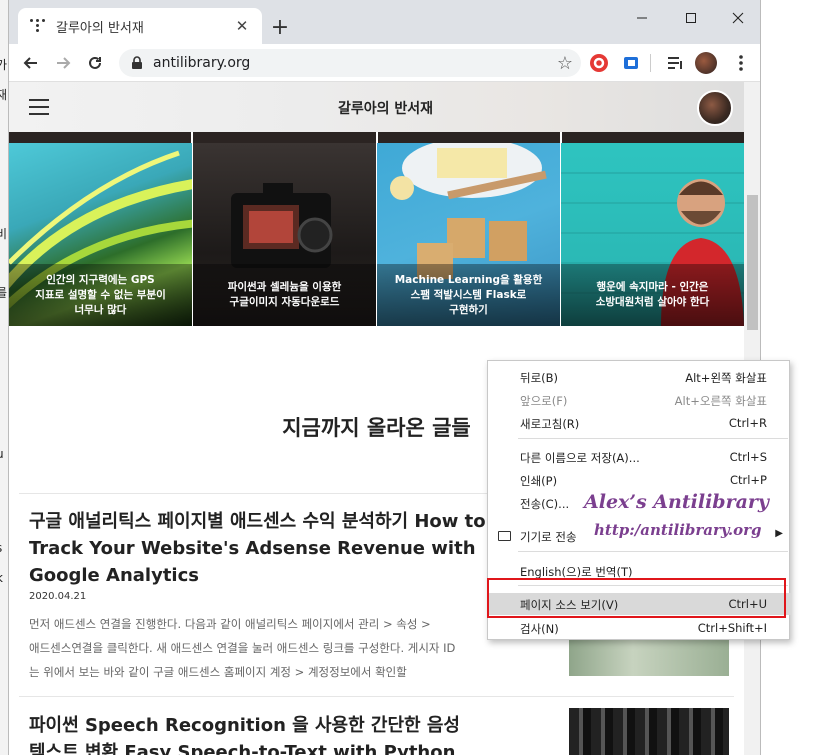  What do you see at coordinates (779, 533) in the screenshot?
I see `submenu-arrow-icon: ▶` at bounding box center [779, 533].